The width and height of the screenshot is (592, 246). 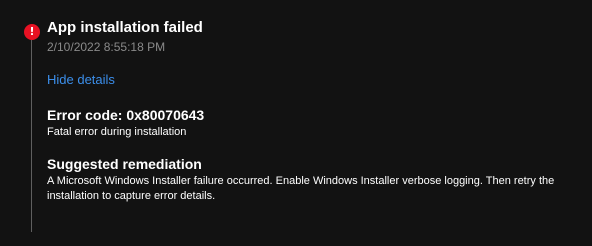 What do you see at coordinates (31, 136) in the screenshot?
I see `timeline-divider` at bounding box center [31, 136].